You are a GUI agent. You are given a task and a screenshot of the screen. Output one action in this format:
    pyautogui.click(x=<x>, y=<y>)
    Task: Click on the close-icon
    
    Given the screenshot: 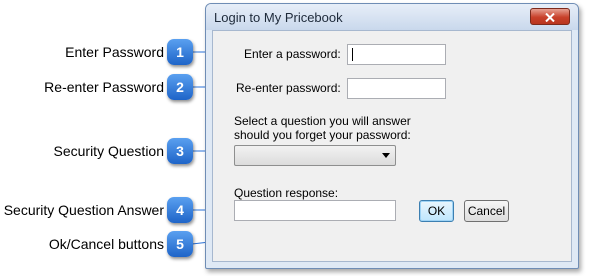 What is the action you would take?
    pyautogui.click(x=550, y=17)
    